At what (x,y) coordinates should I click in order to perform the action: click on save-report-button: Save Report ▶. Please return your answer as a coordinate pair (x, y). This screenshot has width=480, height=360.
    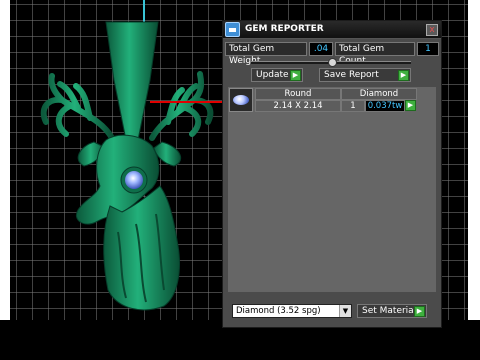
    Looking at the image, I should click on (365, 75).